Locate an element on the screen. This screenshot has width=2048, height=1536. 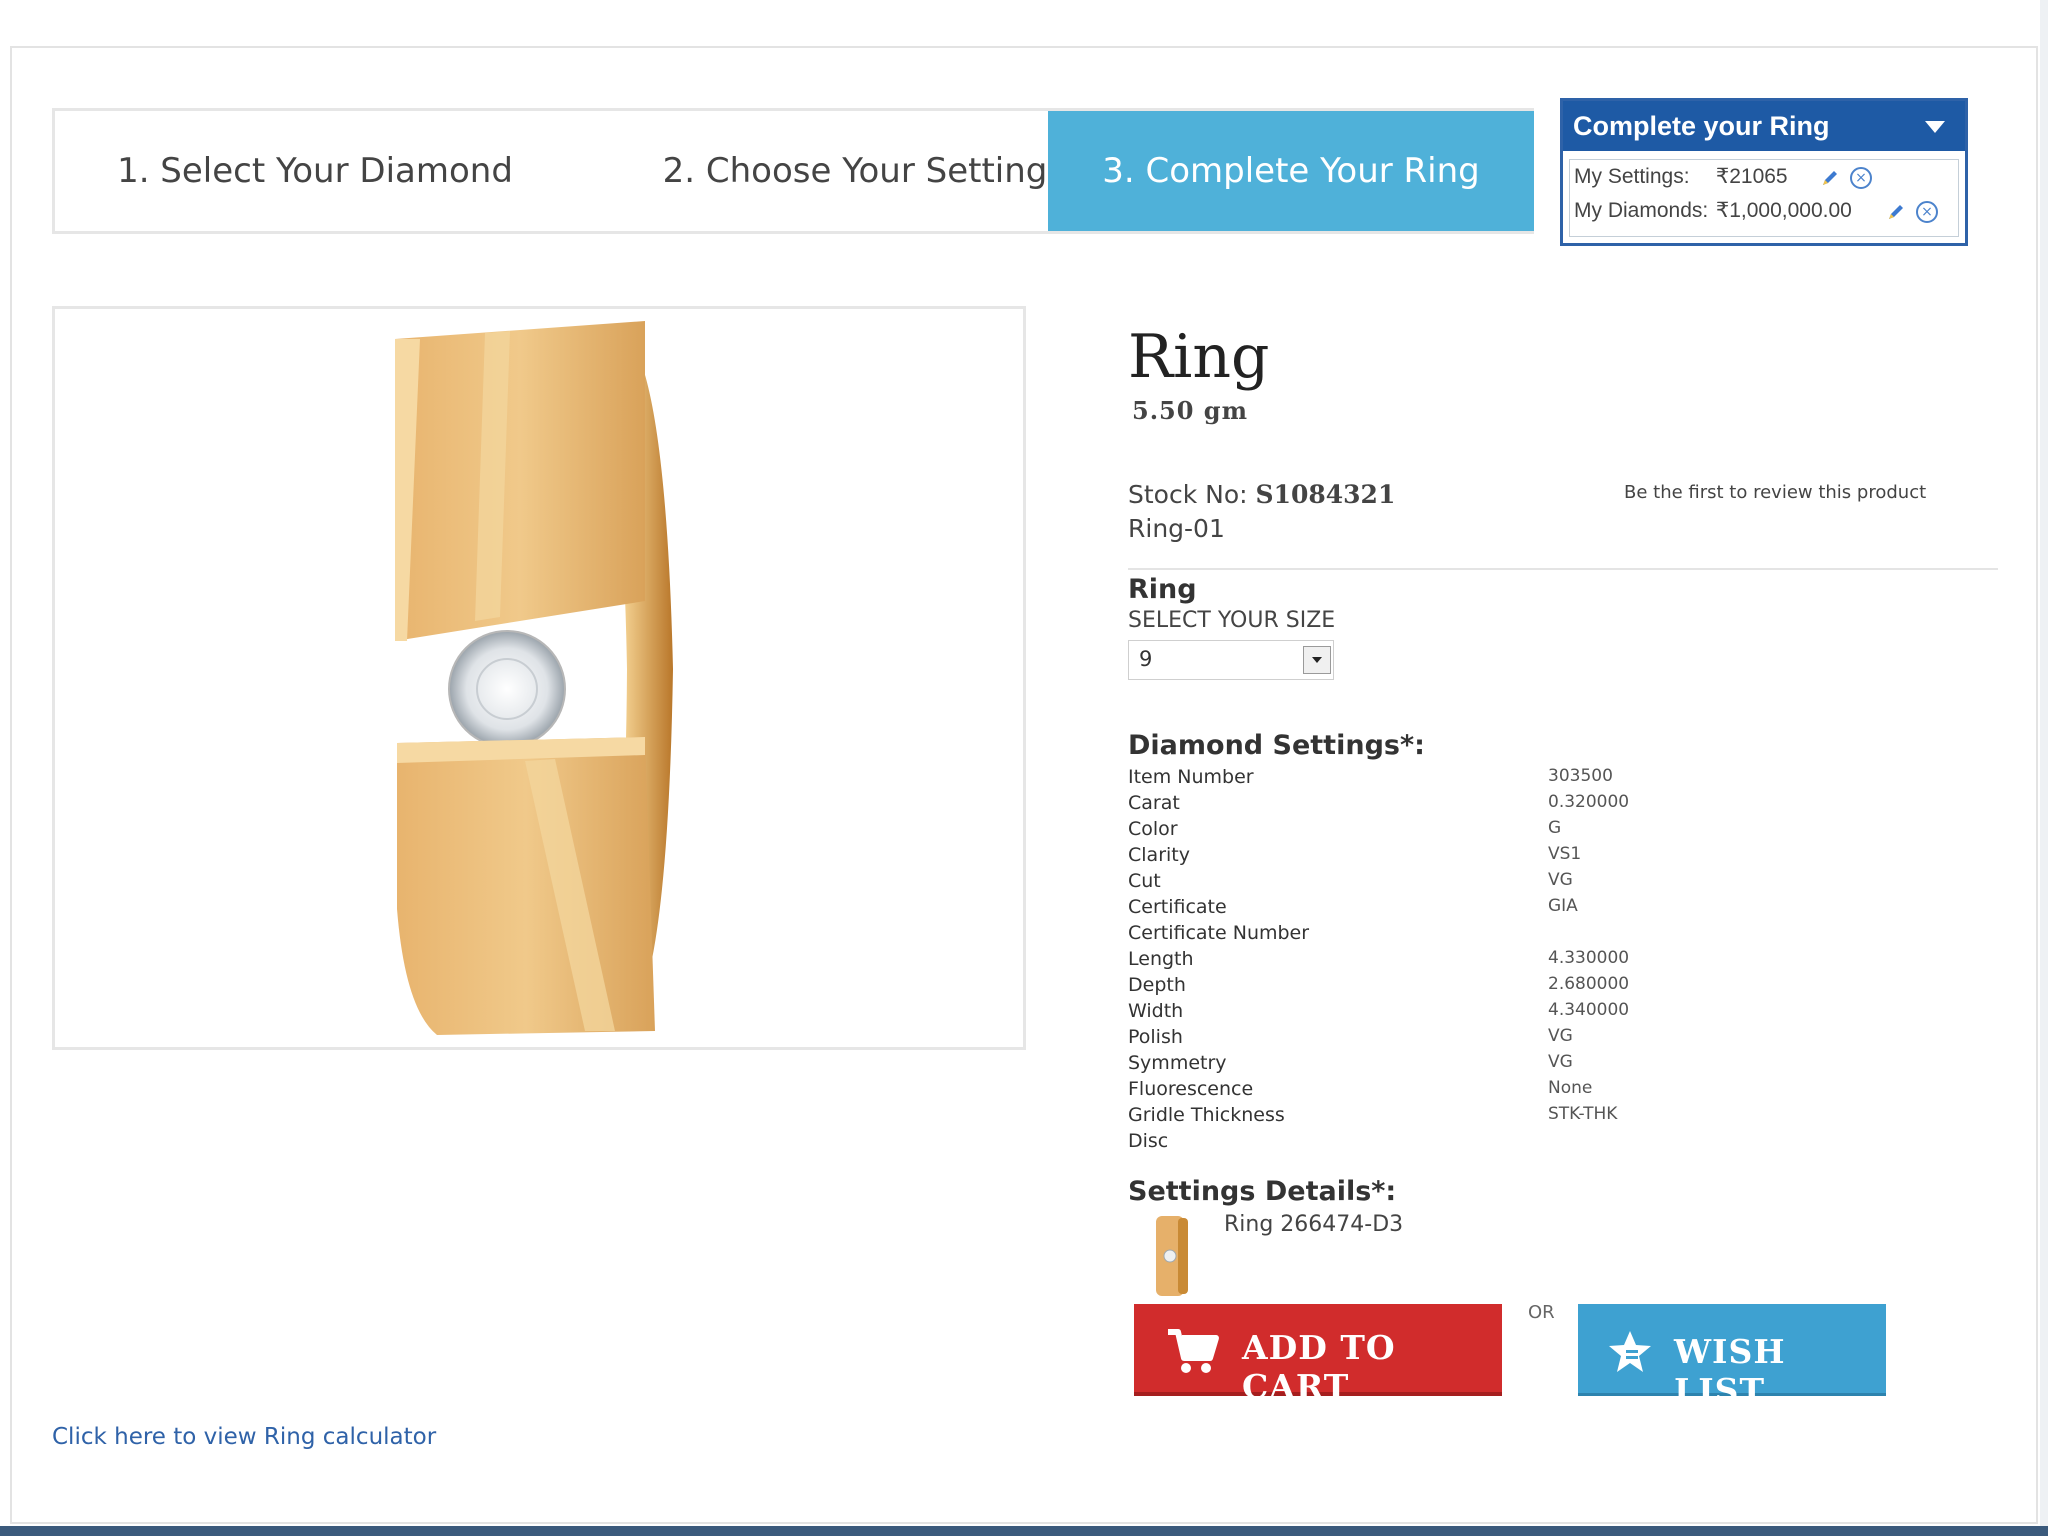
table-row: Fluorescence None is located at coordinates (1408, 1091).